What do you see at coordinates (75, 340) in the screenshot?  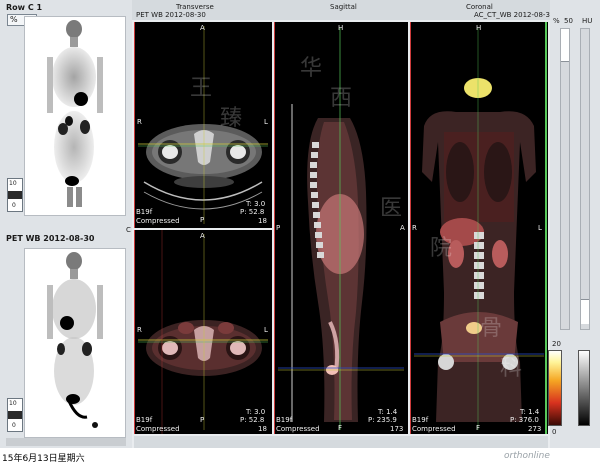 I see `mip-body-bottom` at bounding box center [75, 340].